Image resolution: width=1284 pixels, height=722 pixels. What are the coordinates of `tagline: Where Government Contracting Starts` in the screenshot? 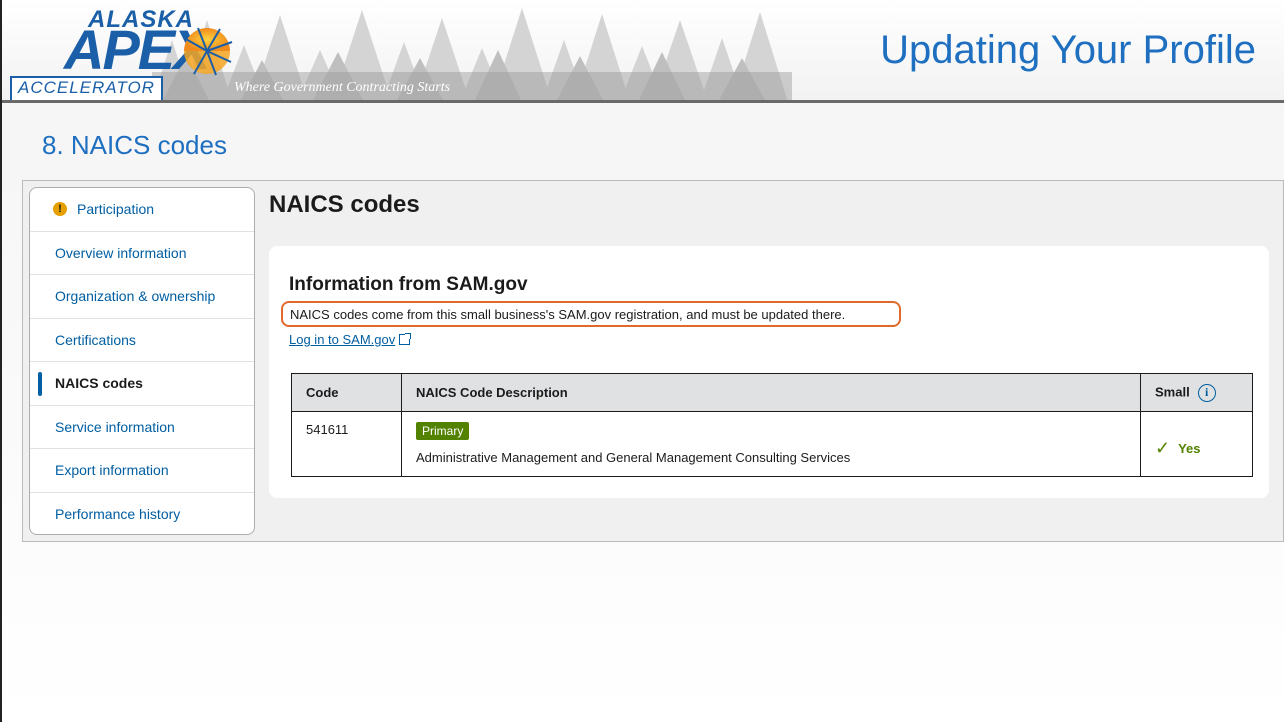 It's located at (342, 87).